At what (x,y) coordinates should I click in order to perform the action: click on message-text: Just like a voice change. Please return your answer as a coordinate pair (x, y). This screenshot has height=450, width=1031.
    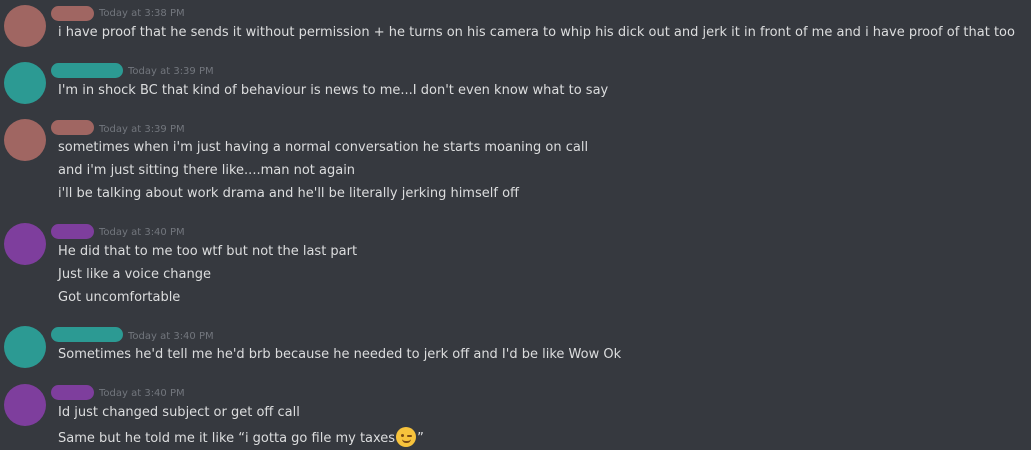
    Looking at the image, I should click on (134, 274).